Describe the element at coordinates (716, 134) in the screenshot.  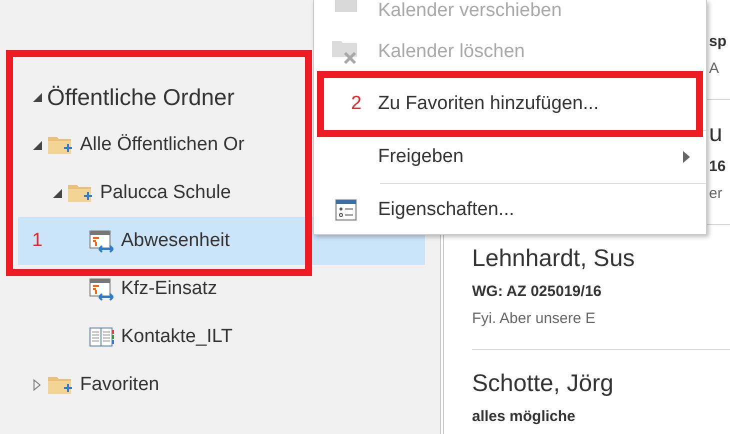
I see `sender-name: u` at that location.